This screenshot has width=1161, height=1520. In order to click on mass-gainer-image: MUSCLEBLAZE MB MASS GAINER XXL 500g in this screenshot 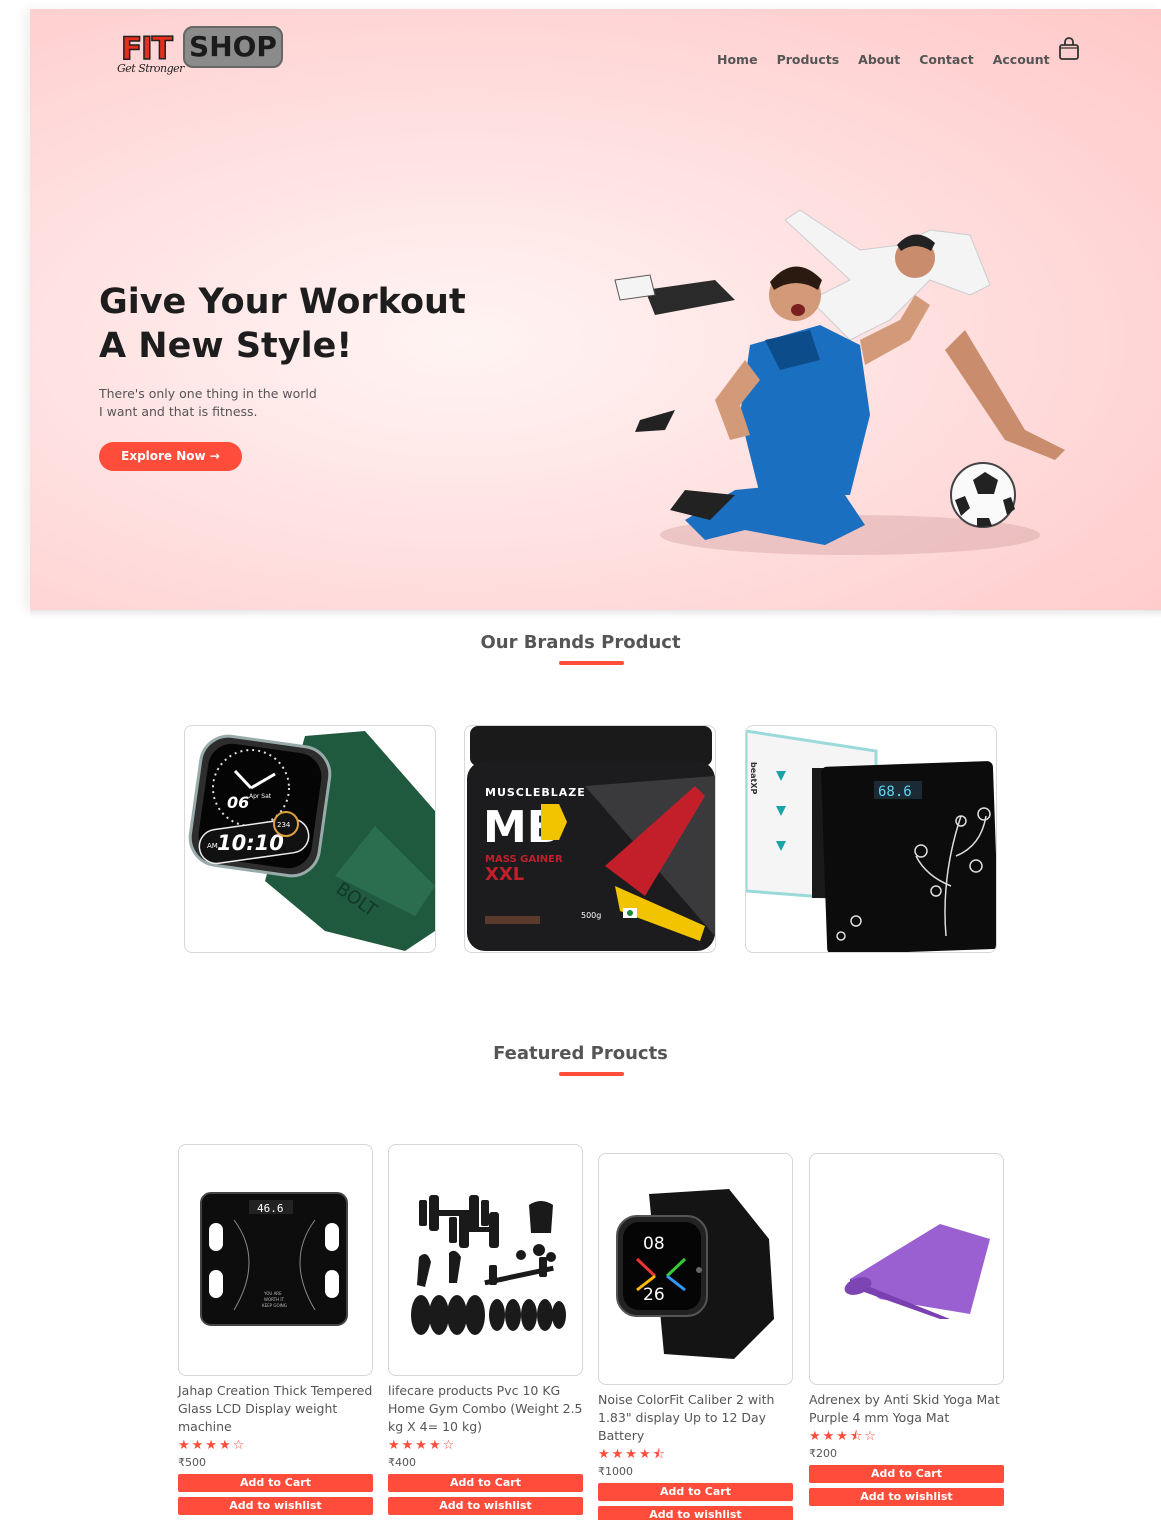, I will do `click(591, 838)`.